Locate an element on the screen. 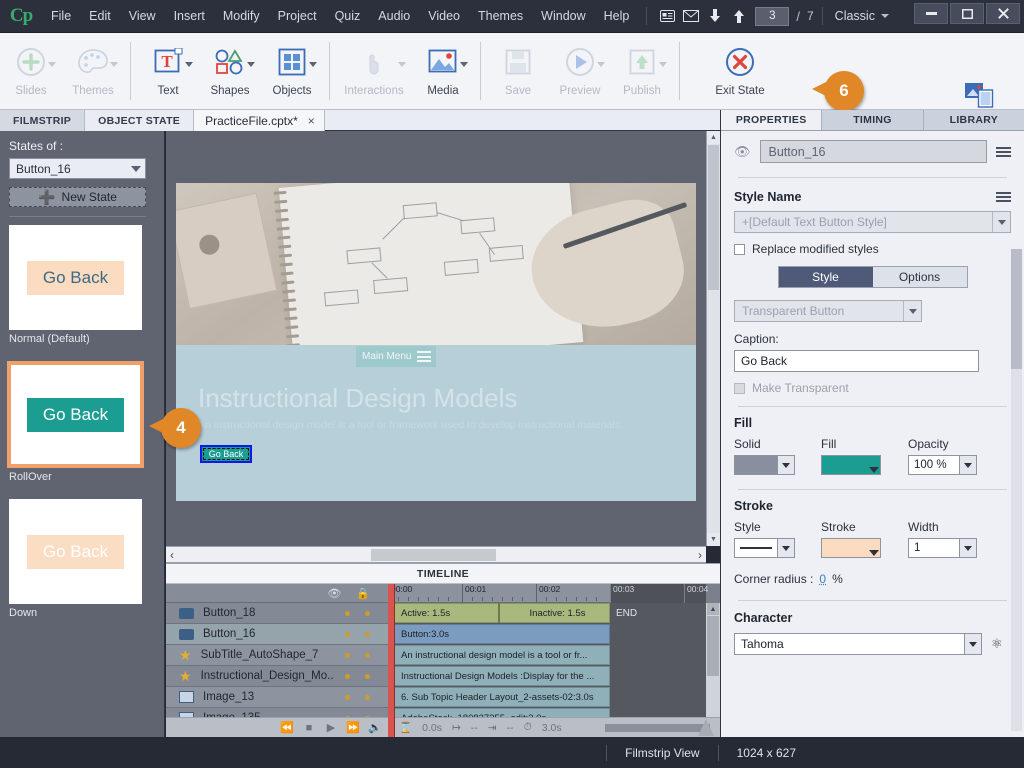 The width and height of the screenshot is (1024, 768). selected-go-back-button: Go Back is located at coordinates (226, 454).